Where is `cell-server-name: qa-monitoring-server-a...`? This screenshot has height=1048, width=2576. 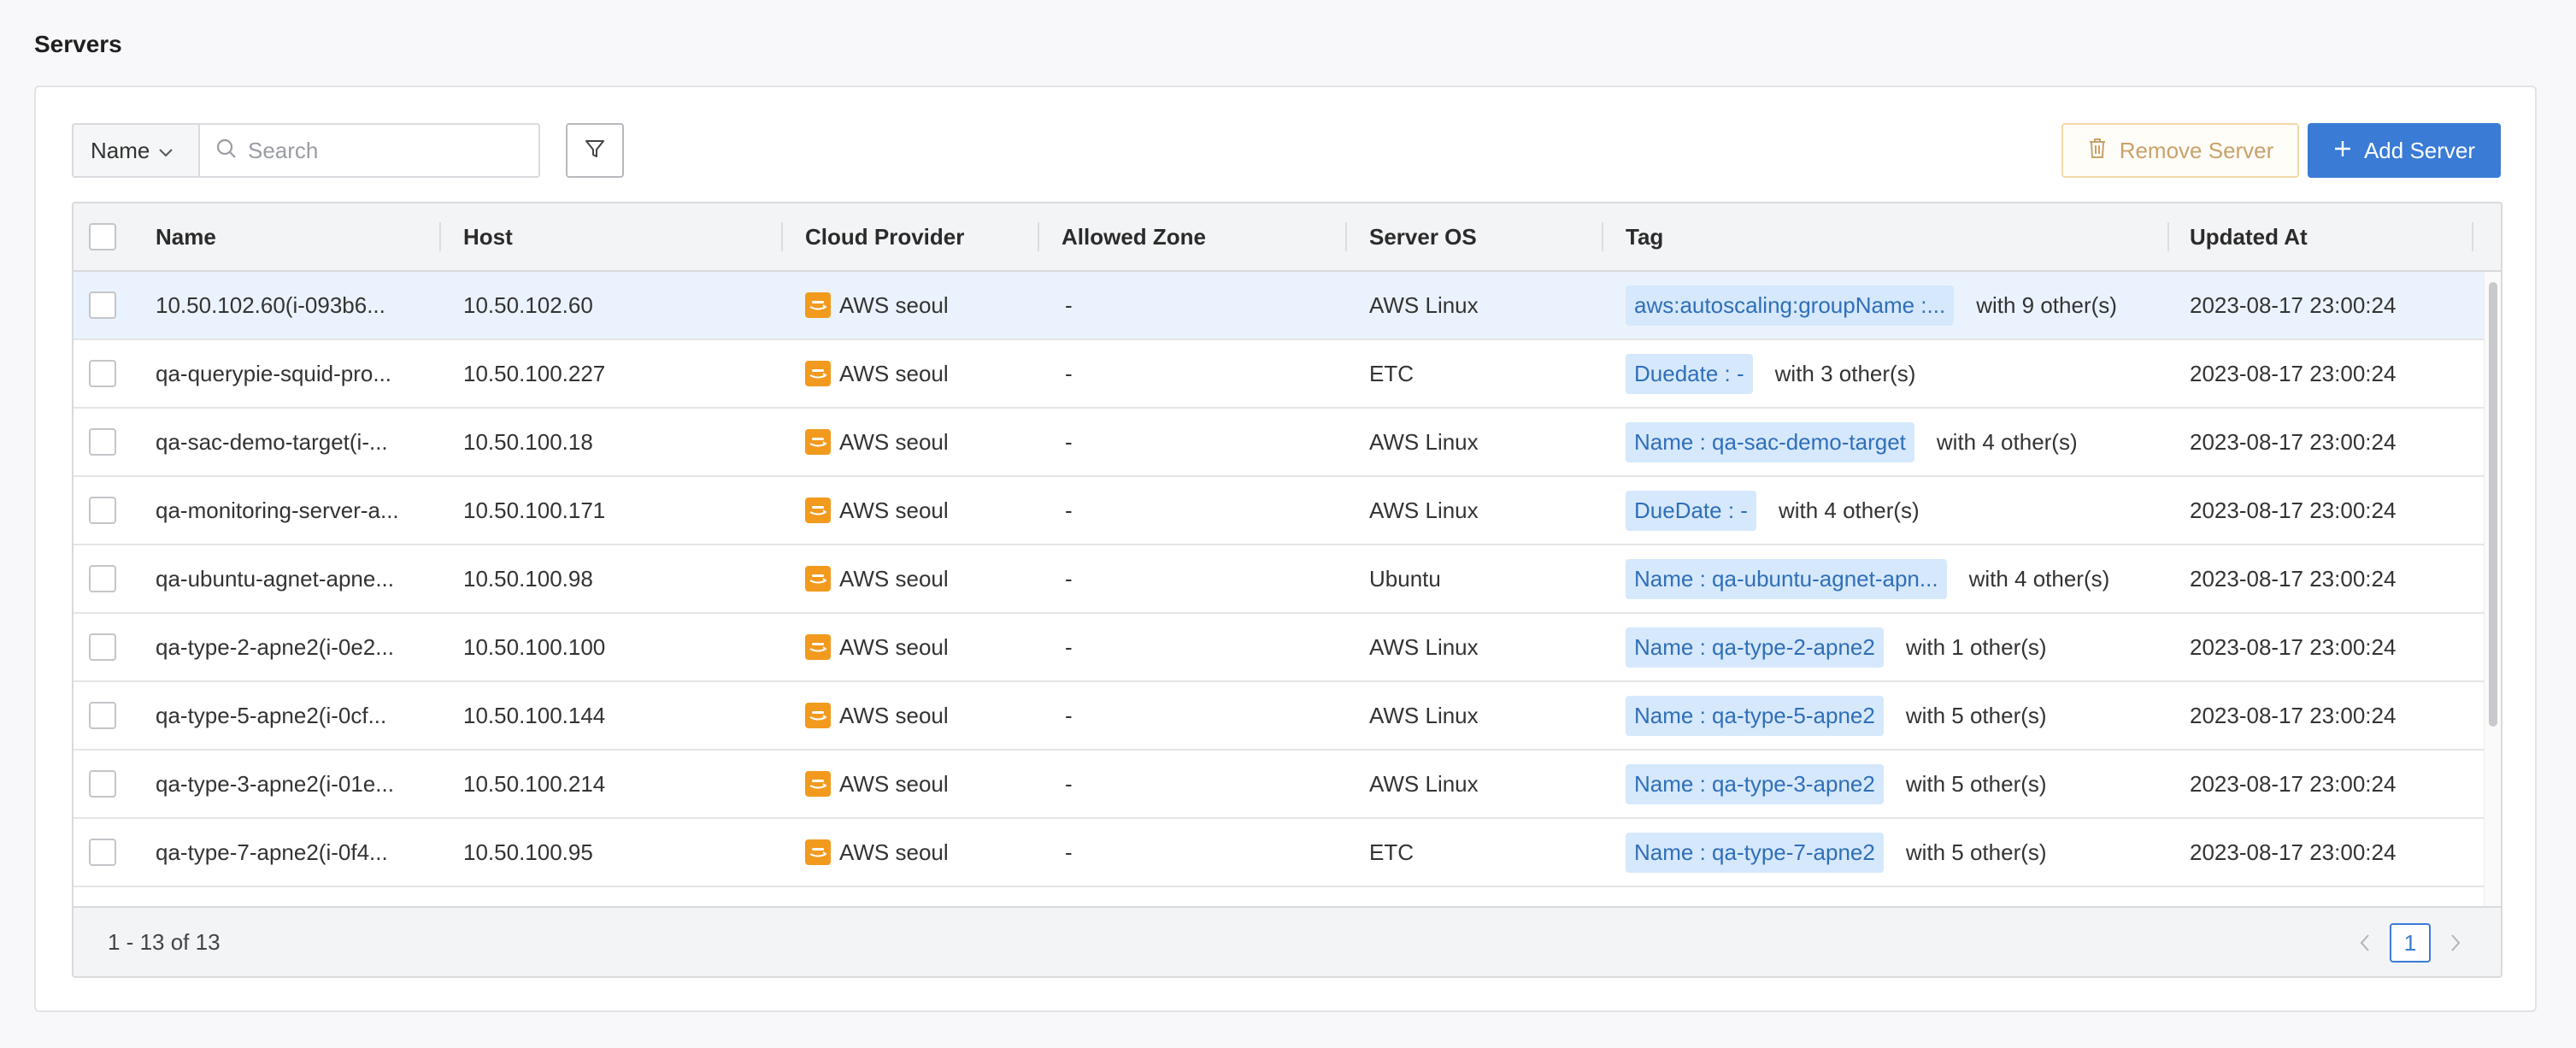 cell-server-name: qa-monitoring-server-a... is located at coordinates (291, 510).